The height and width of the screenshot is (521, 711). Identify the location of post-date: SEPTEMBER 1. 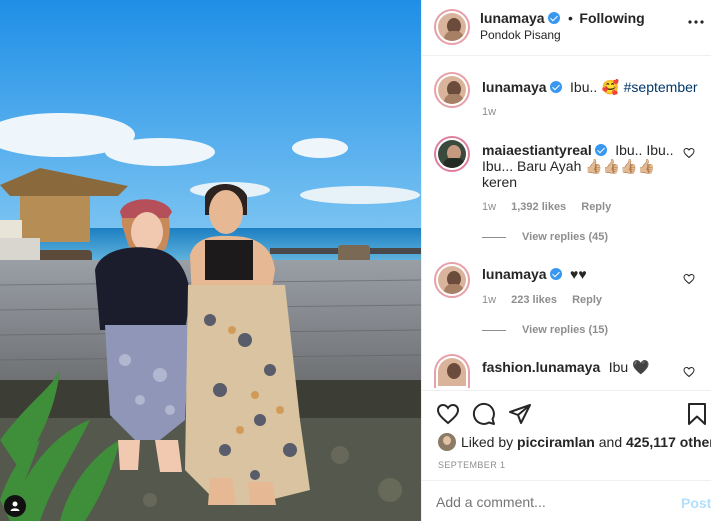
(471, 465).